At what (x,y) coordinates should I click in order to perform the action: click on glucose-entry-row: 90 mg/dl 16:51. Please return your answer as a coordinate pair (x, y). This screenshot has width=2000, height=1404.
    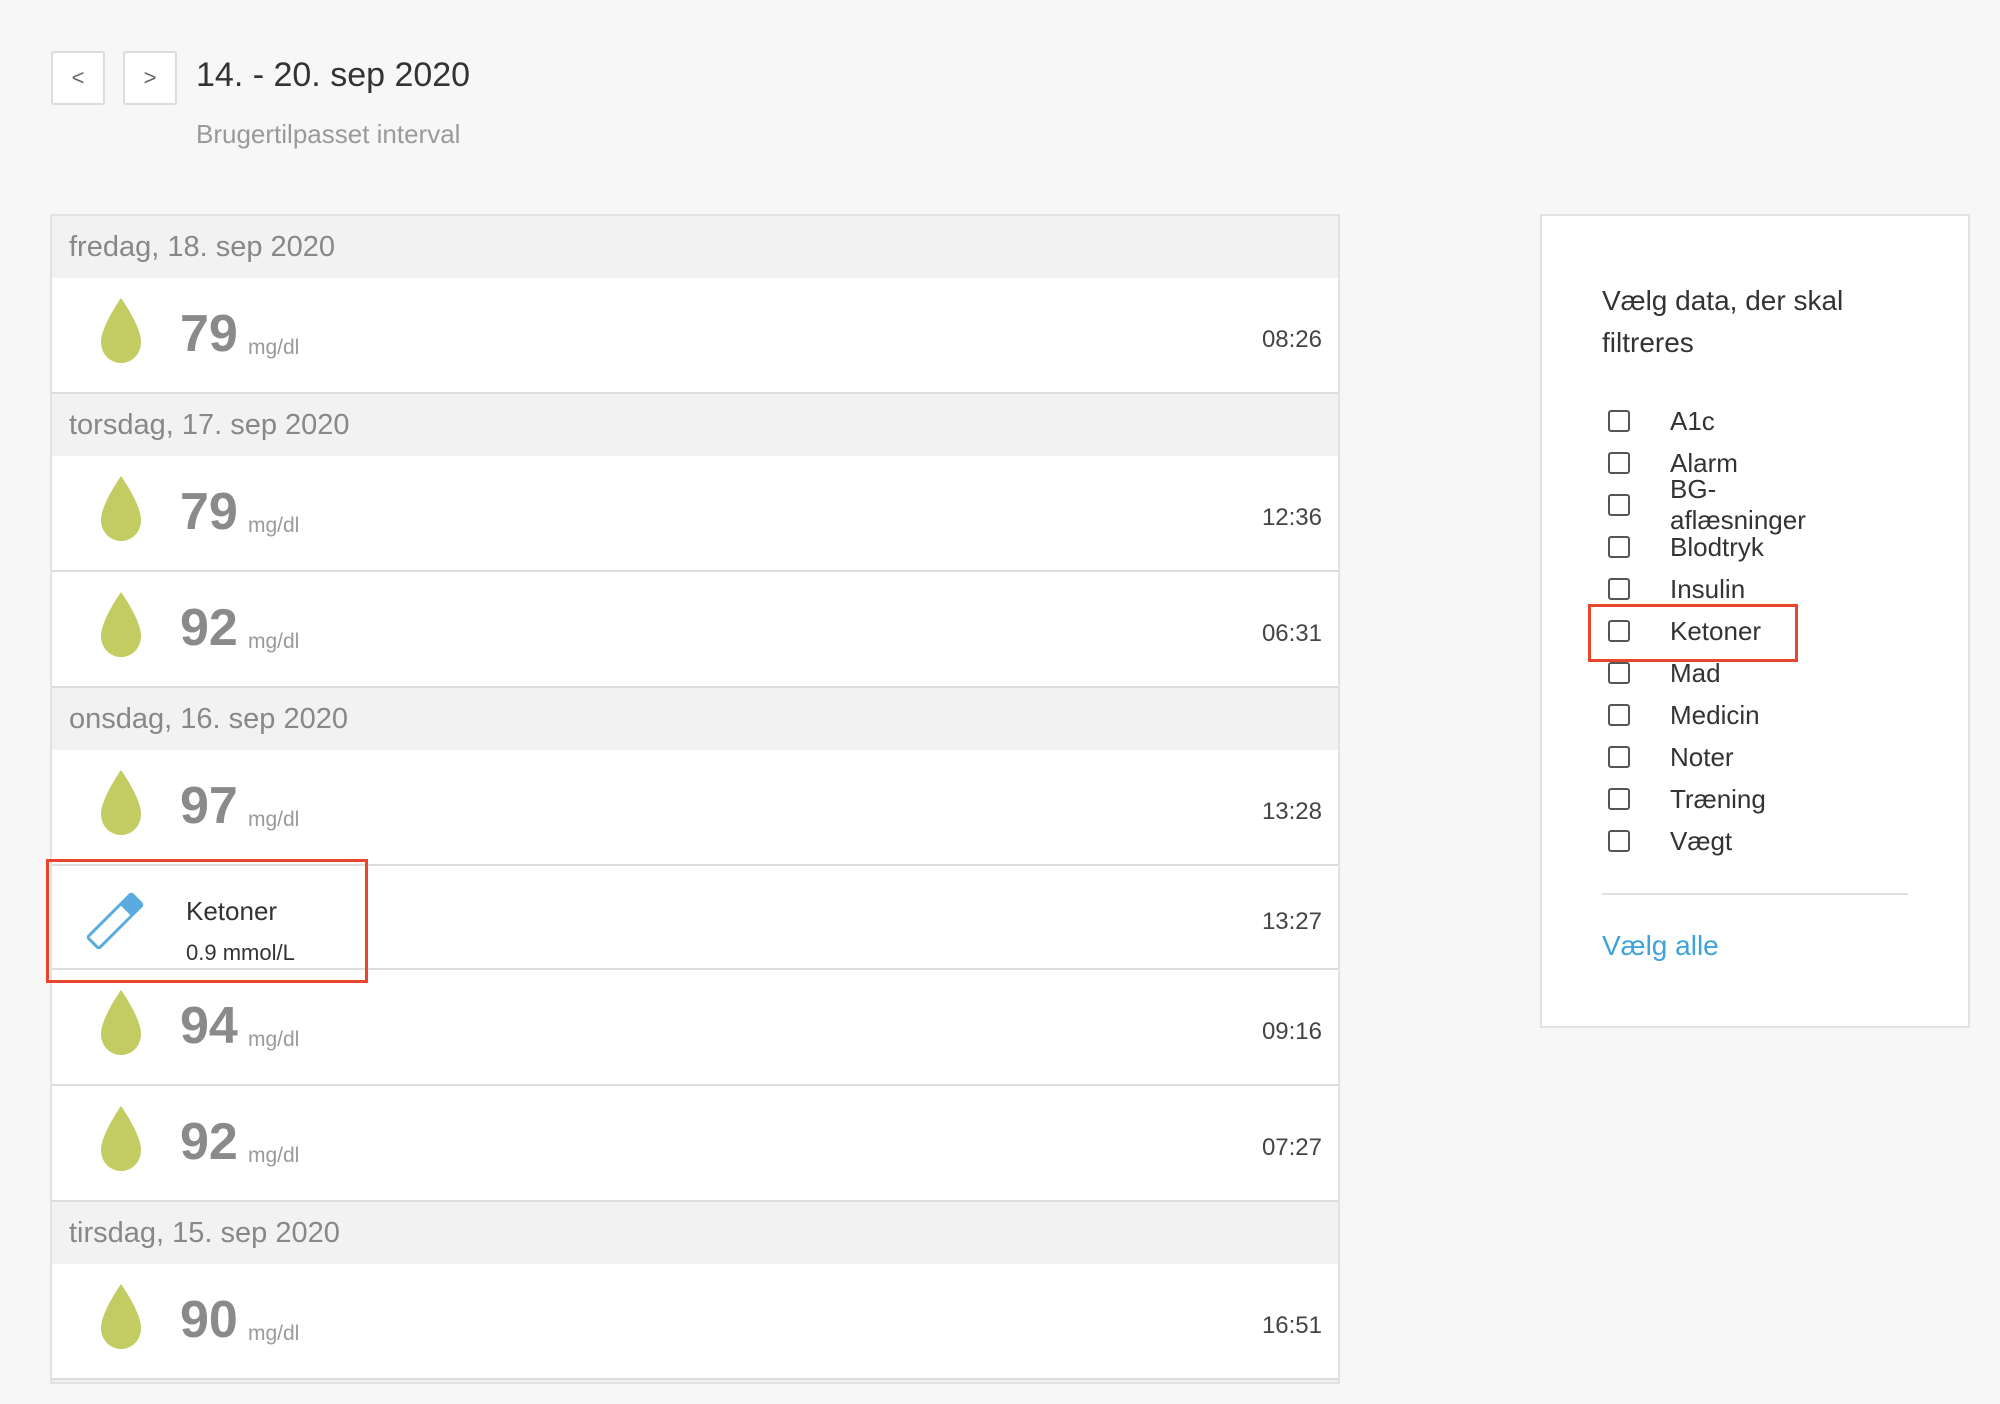
    Looking at the image, I should click on (695, 1322).